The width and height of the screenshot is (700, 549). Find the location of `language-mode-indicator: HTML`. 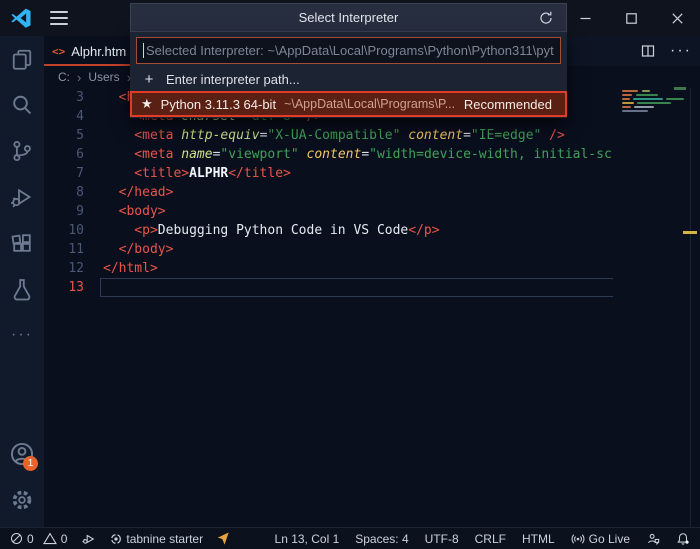

language-mode-indicator: HTML is located at coordinates (538, 539).